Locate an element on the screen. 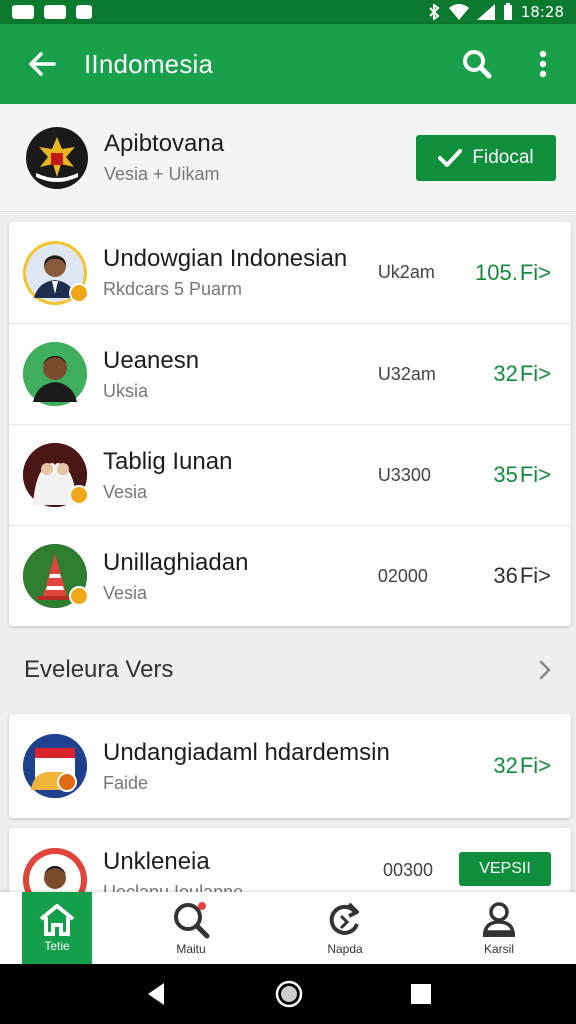  system-navigation-bar is located at coordinates (288, 994).